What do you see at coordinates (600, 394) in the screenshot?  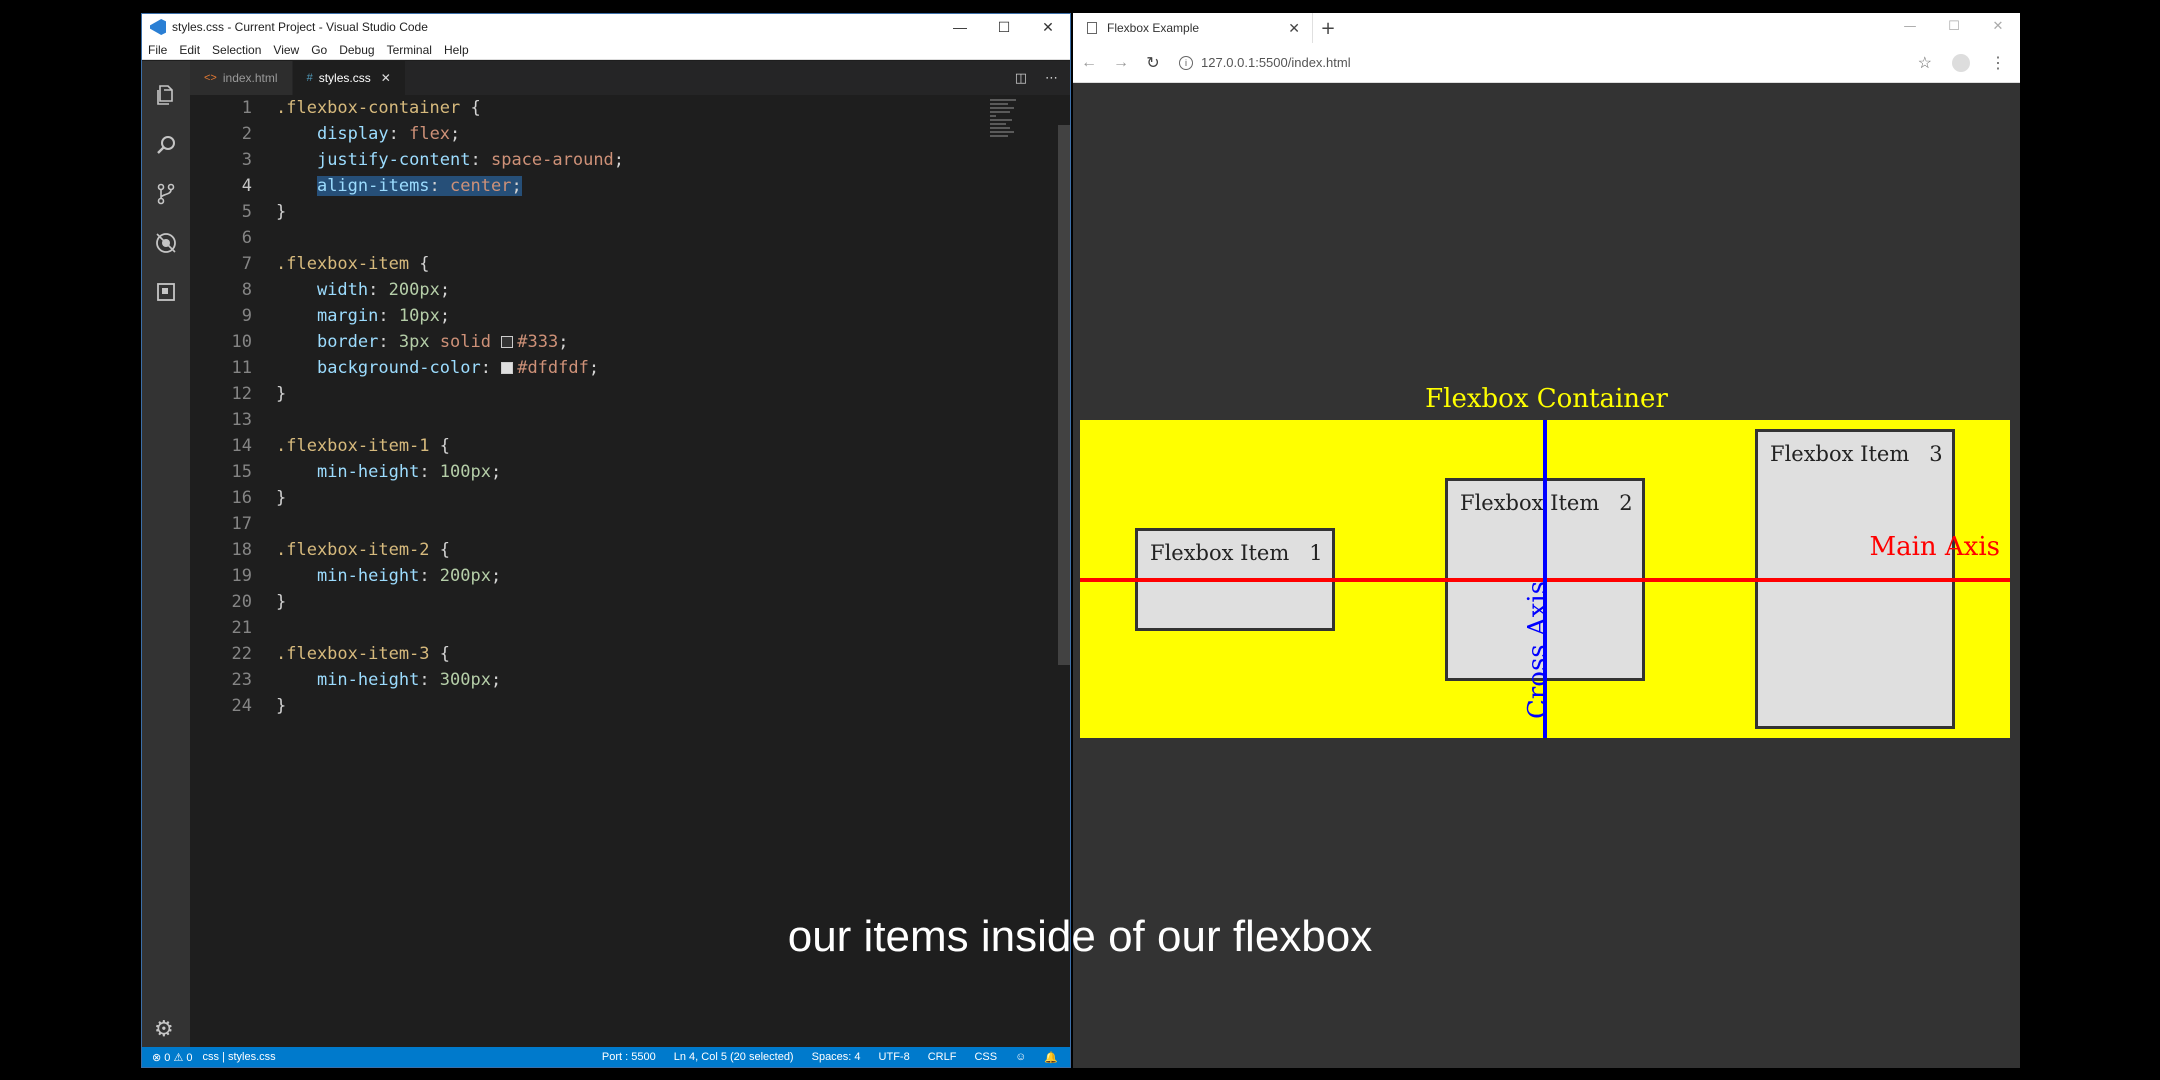 I see `code-line: 12}` at bounding box center [600, 394].